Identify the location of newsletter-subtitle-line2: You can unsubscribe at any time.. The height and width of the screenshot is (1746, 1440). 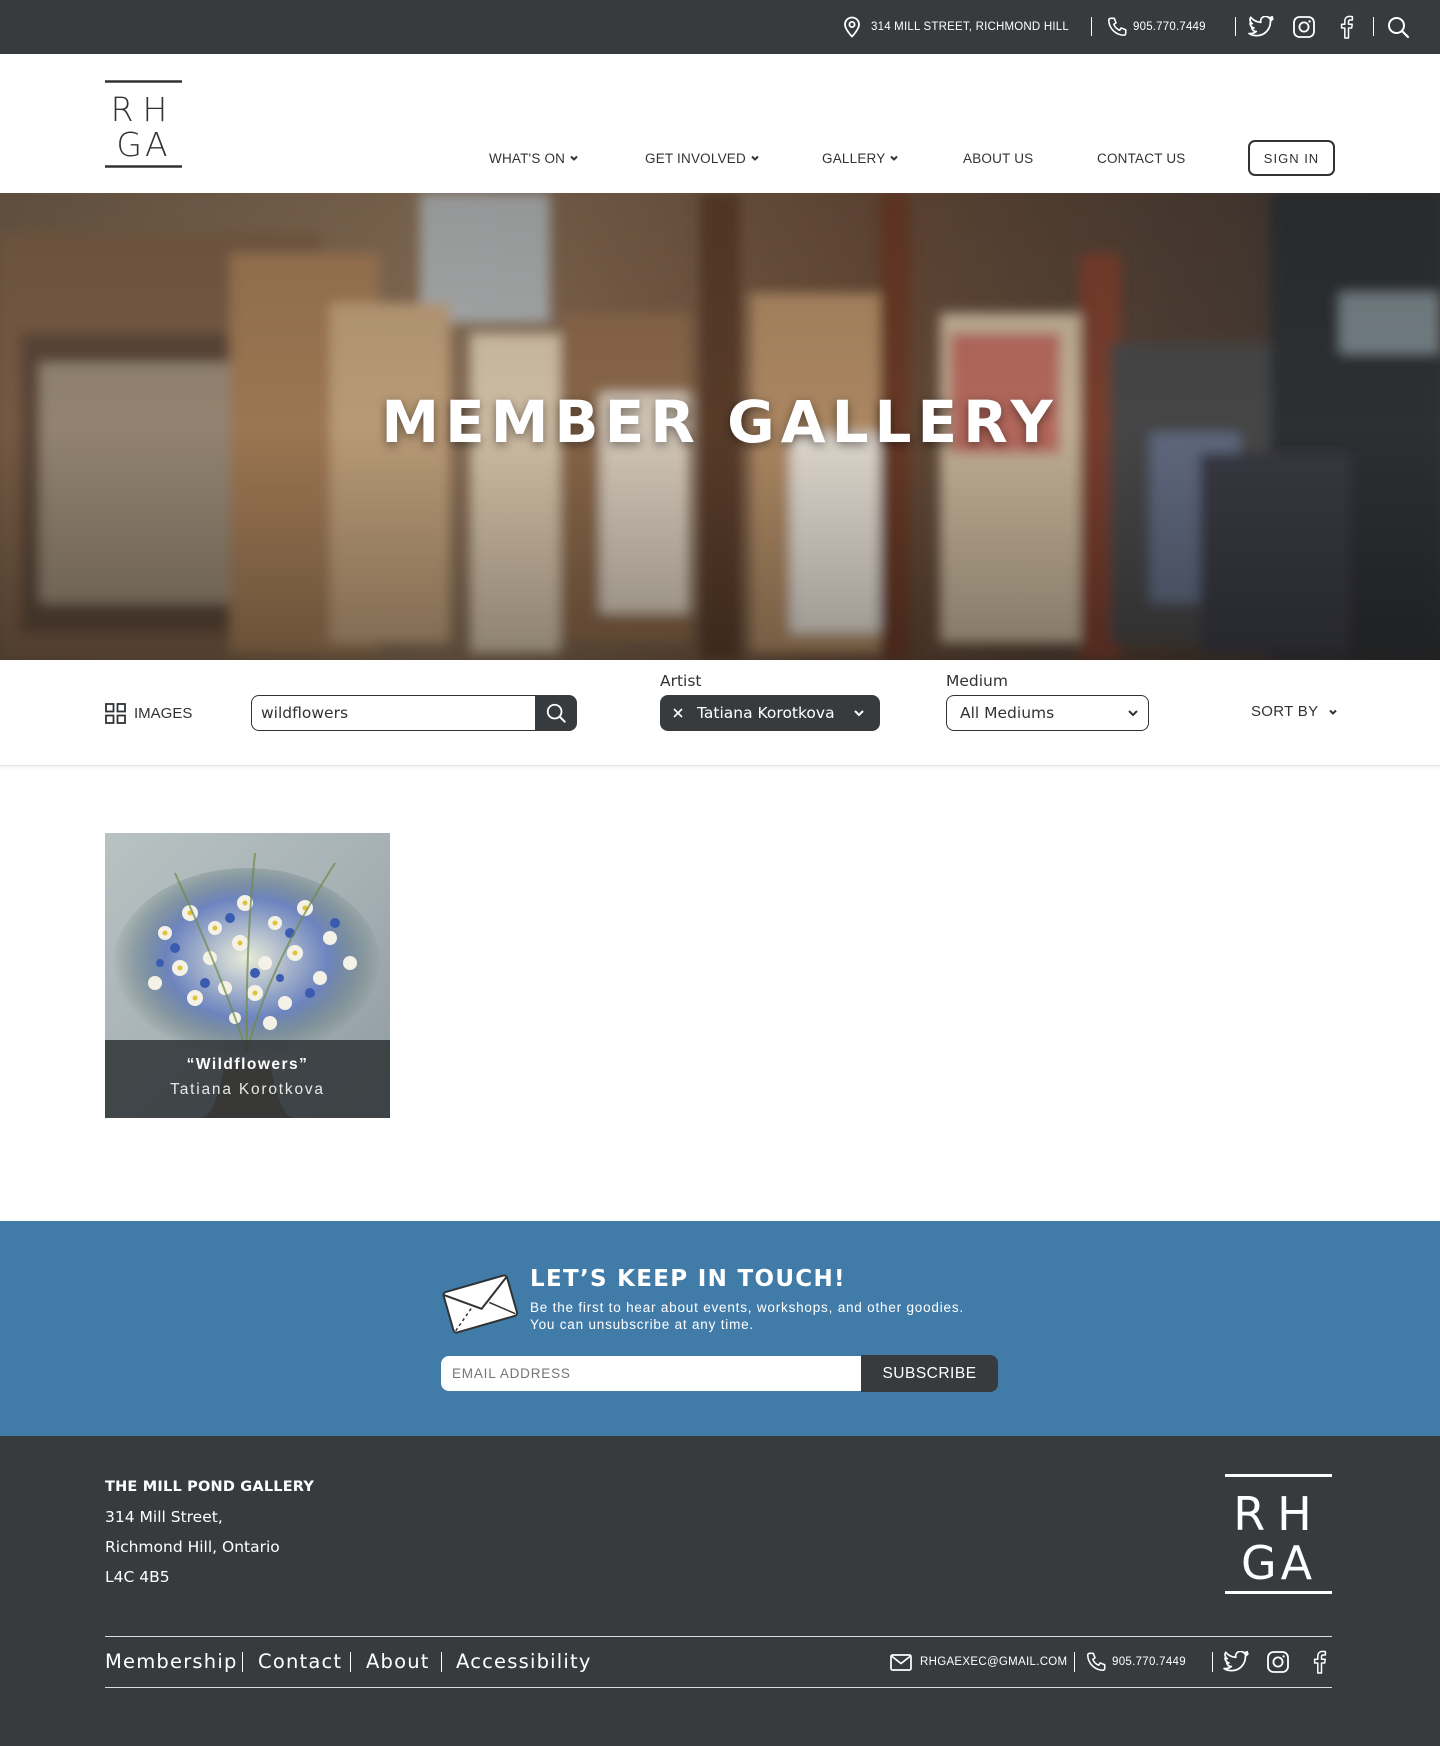
(642, 1324).